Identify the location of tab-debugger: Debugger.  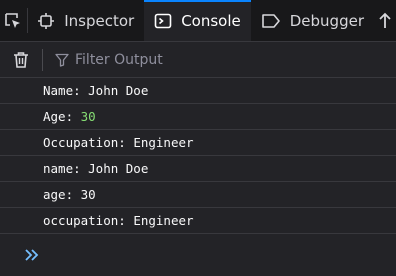
(312, 20).